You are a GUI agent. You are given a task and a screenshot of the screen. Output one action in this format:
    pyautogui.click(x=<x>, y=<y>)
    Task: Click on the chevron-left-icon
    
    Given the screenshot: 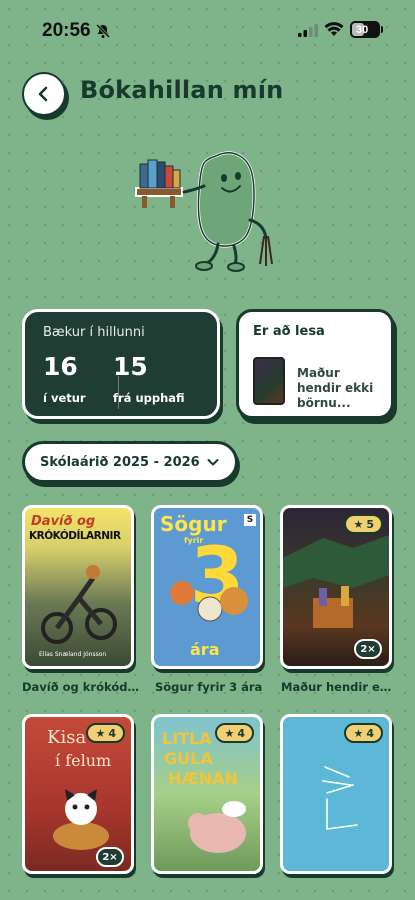 What is the action you would take?
    pyautogui.click(x=43, y=94)
    